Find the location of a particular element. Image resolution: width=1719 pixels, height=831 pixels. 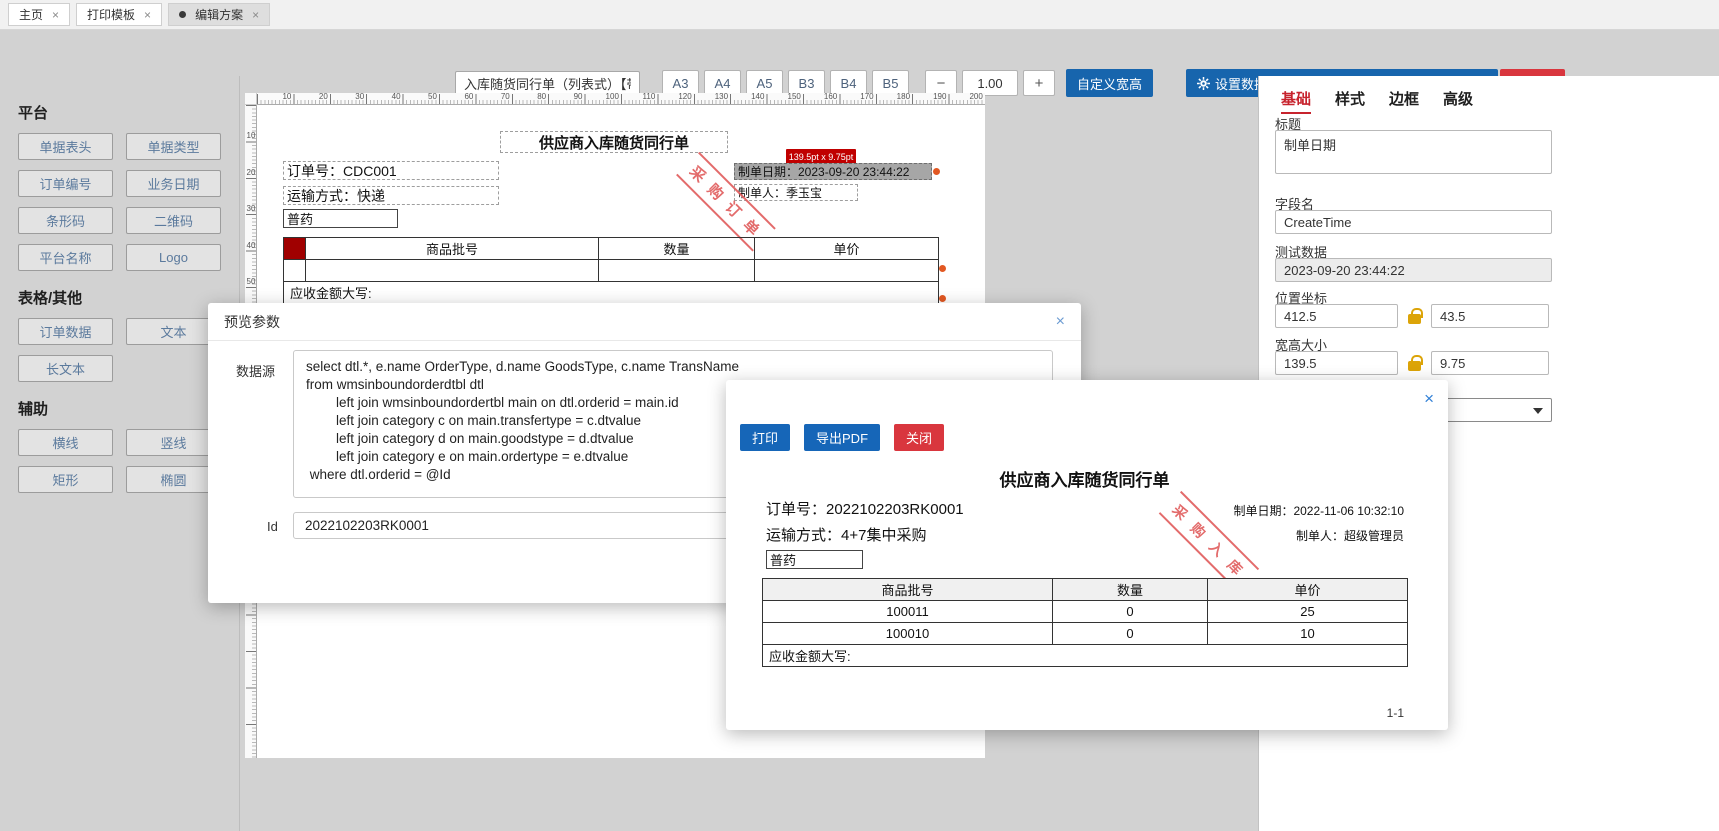

custom-size-button: 自定义宽高 is located at coordinates (1110, 83).